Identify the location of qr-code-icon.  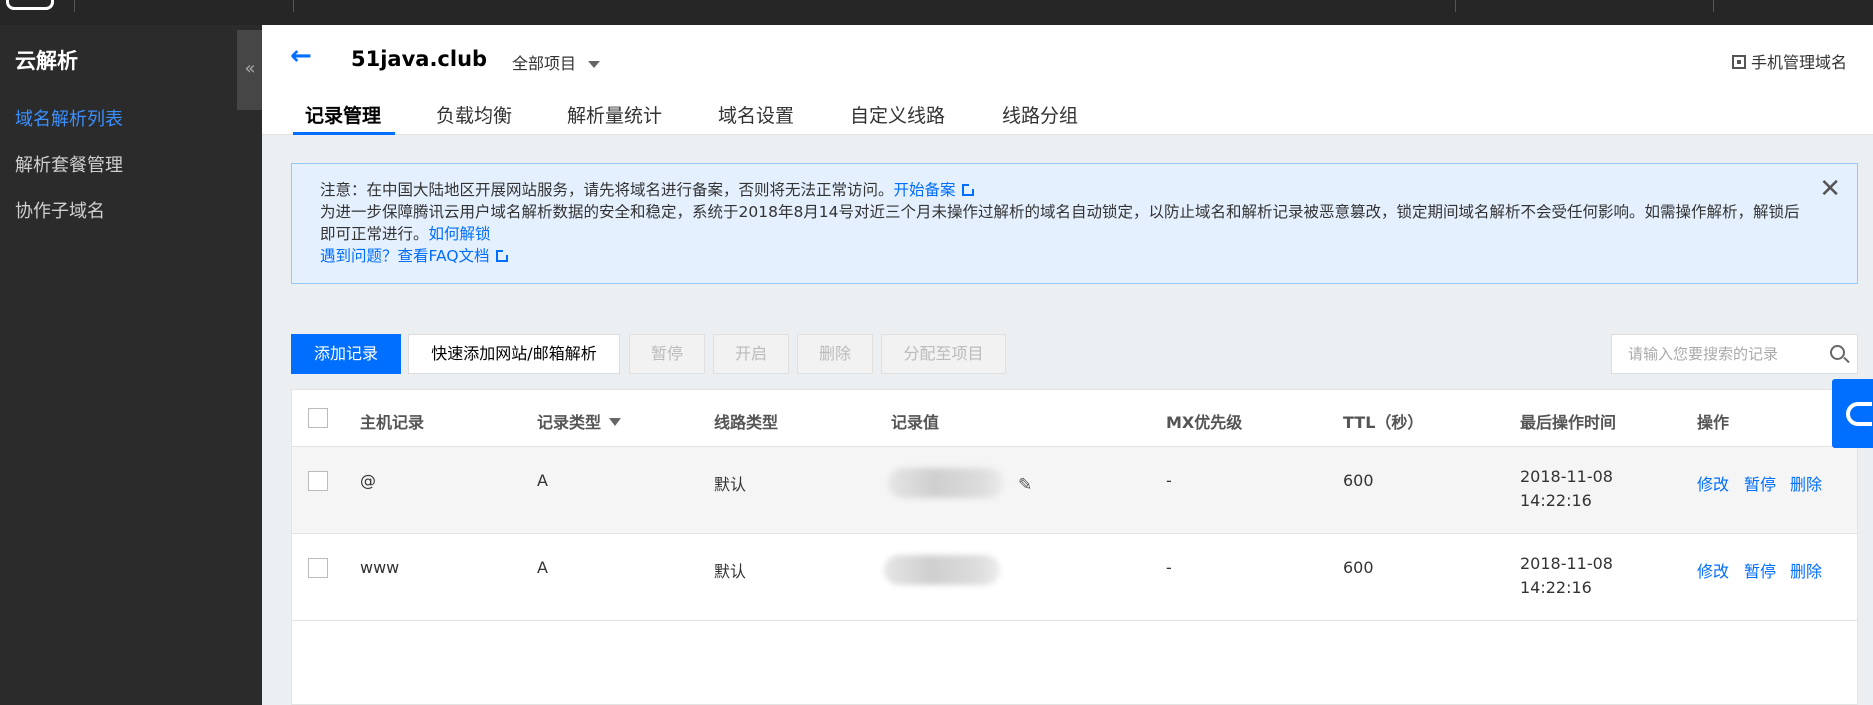
(1738, 62).